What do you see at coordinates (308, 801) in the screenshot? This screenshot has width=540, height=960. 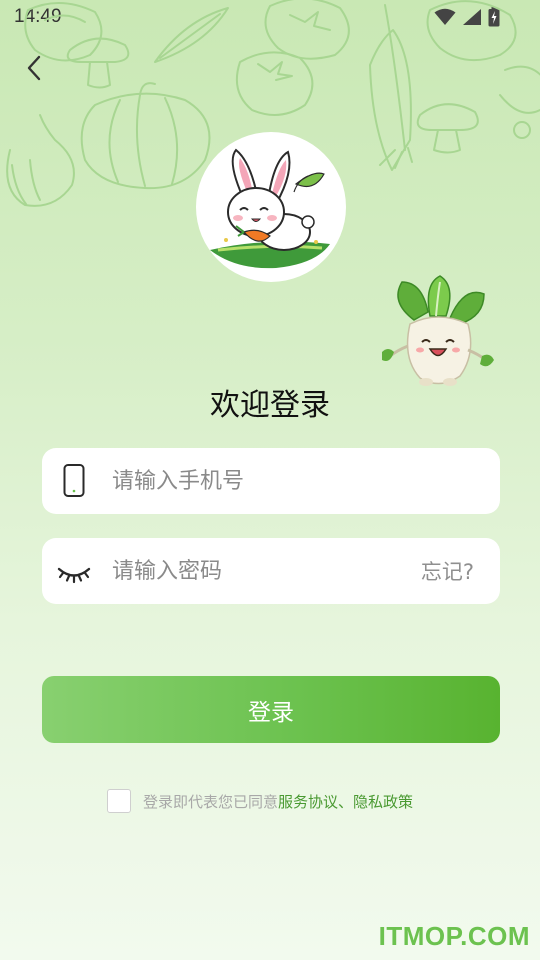 I see `terms-of-service-link: 服务协议` at bounding box center [308, 801].